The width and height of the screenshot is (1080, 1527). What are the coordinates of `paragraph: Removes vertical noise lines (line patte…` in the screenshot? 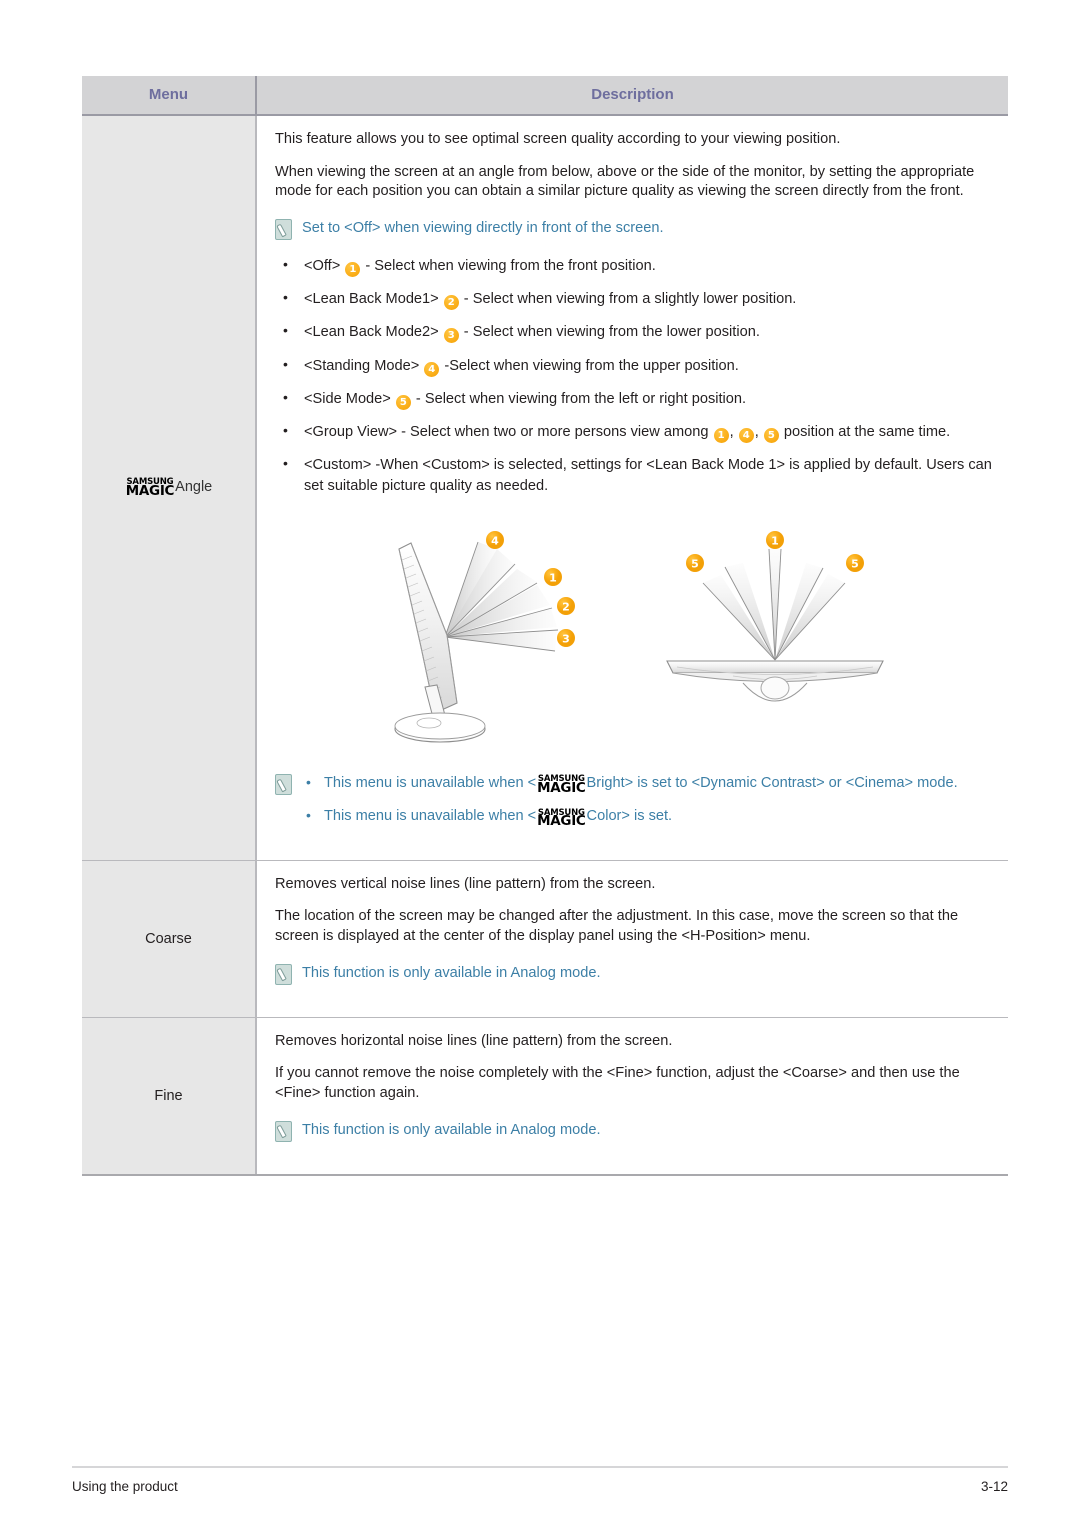 It's located at (465, 883).